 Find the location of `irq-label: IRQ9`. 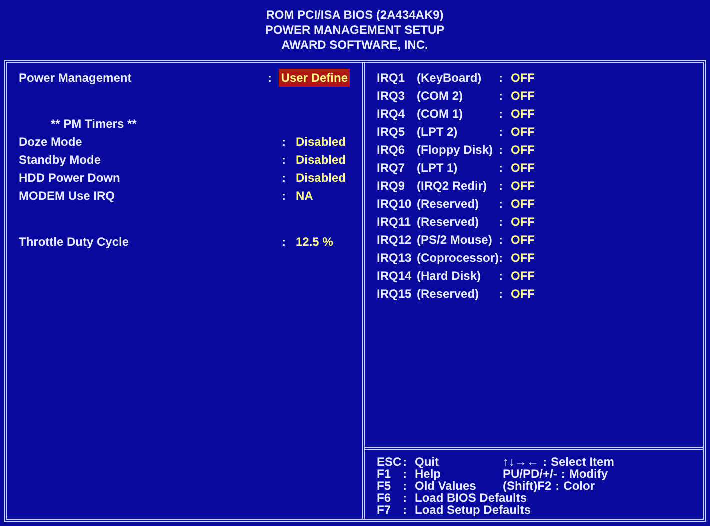

irq-label: IRQ9 is located at coordinates (391, 186).